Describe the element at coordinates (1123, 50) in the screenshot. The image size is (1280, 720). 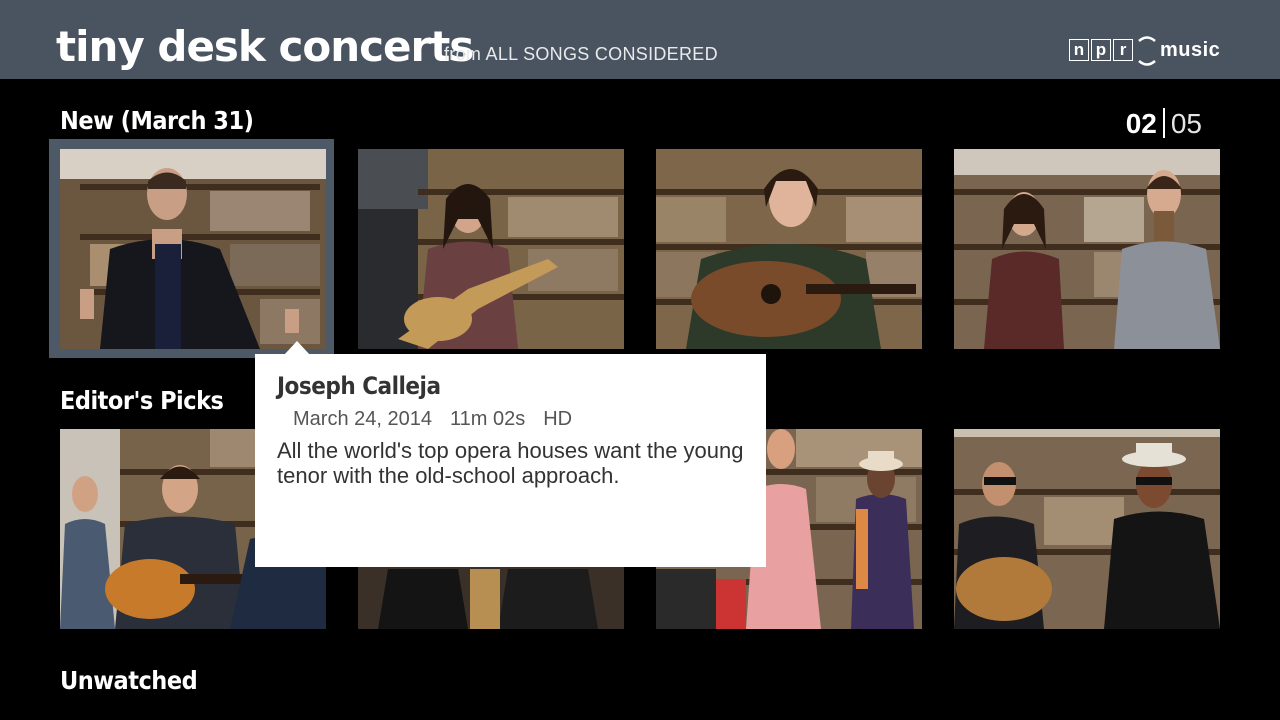
I see `npr-letter-r: r` at that location.